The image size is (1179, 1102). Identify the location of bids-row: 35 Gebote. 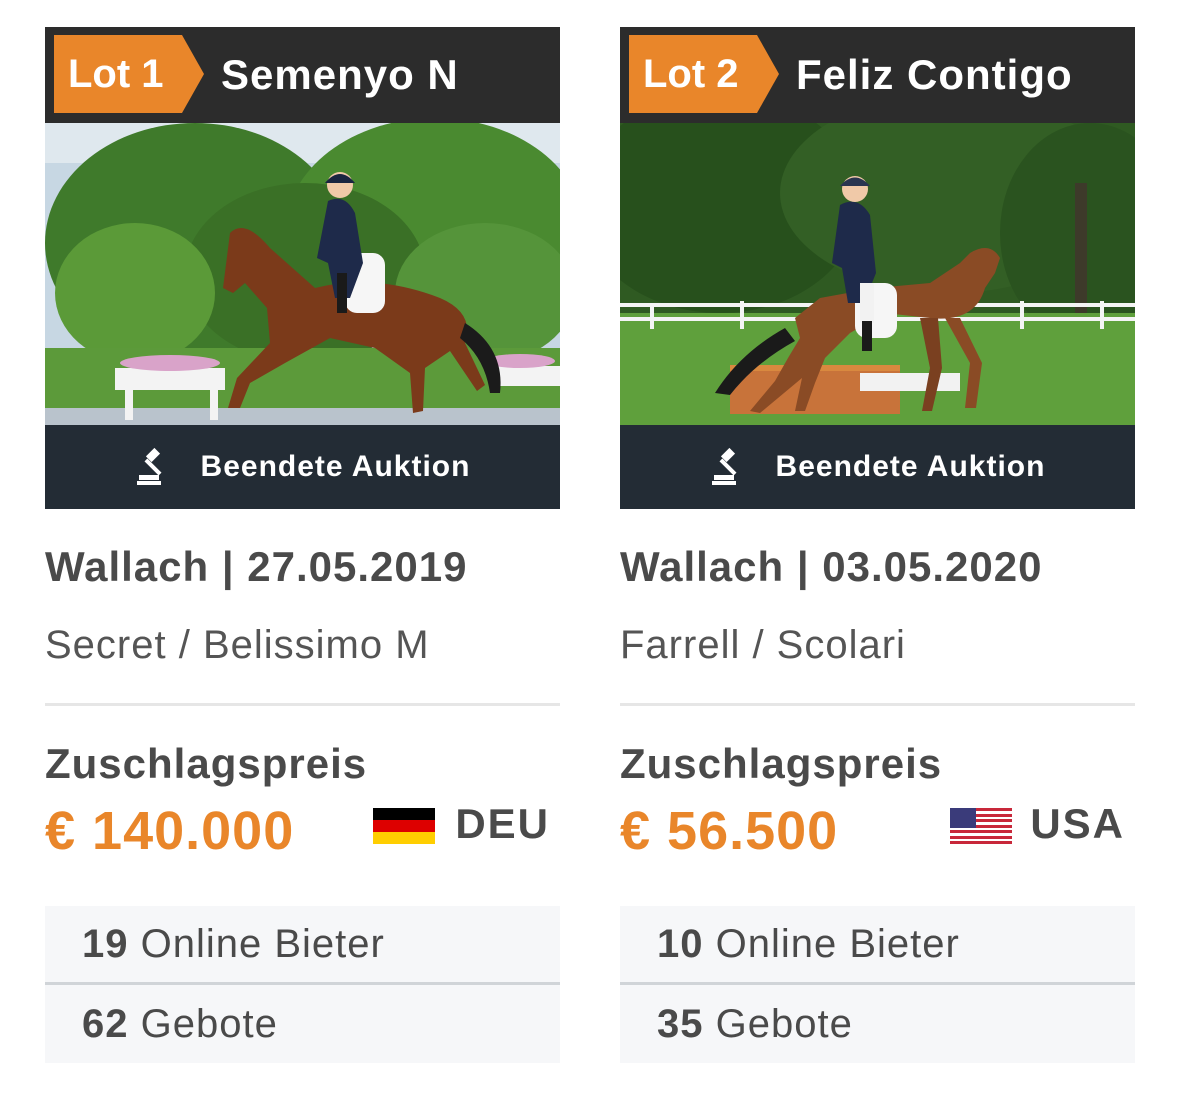
(877, 1022).